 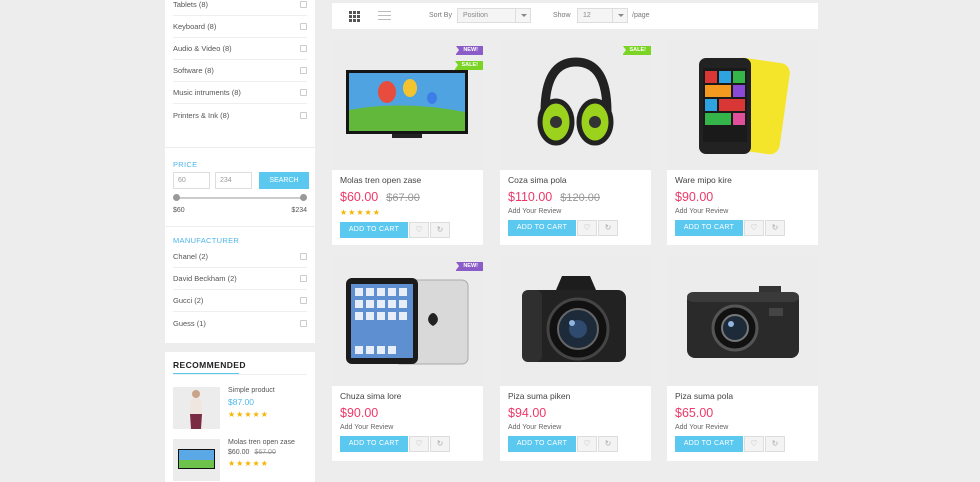 I want to click on product-name: Piza suma piken, so click(x=579, y=396).